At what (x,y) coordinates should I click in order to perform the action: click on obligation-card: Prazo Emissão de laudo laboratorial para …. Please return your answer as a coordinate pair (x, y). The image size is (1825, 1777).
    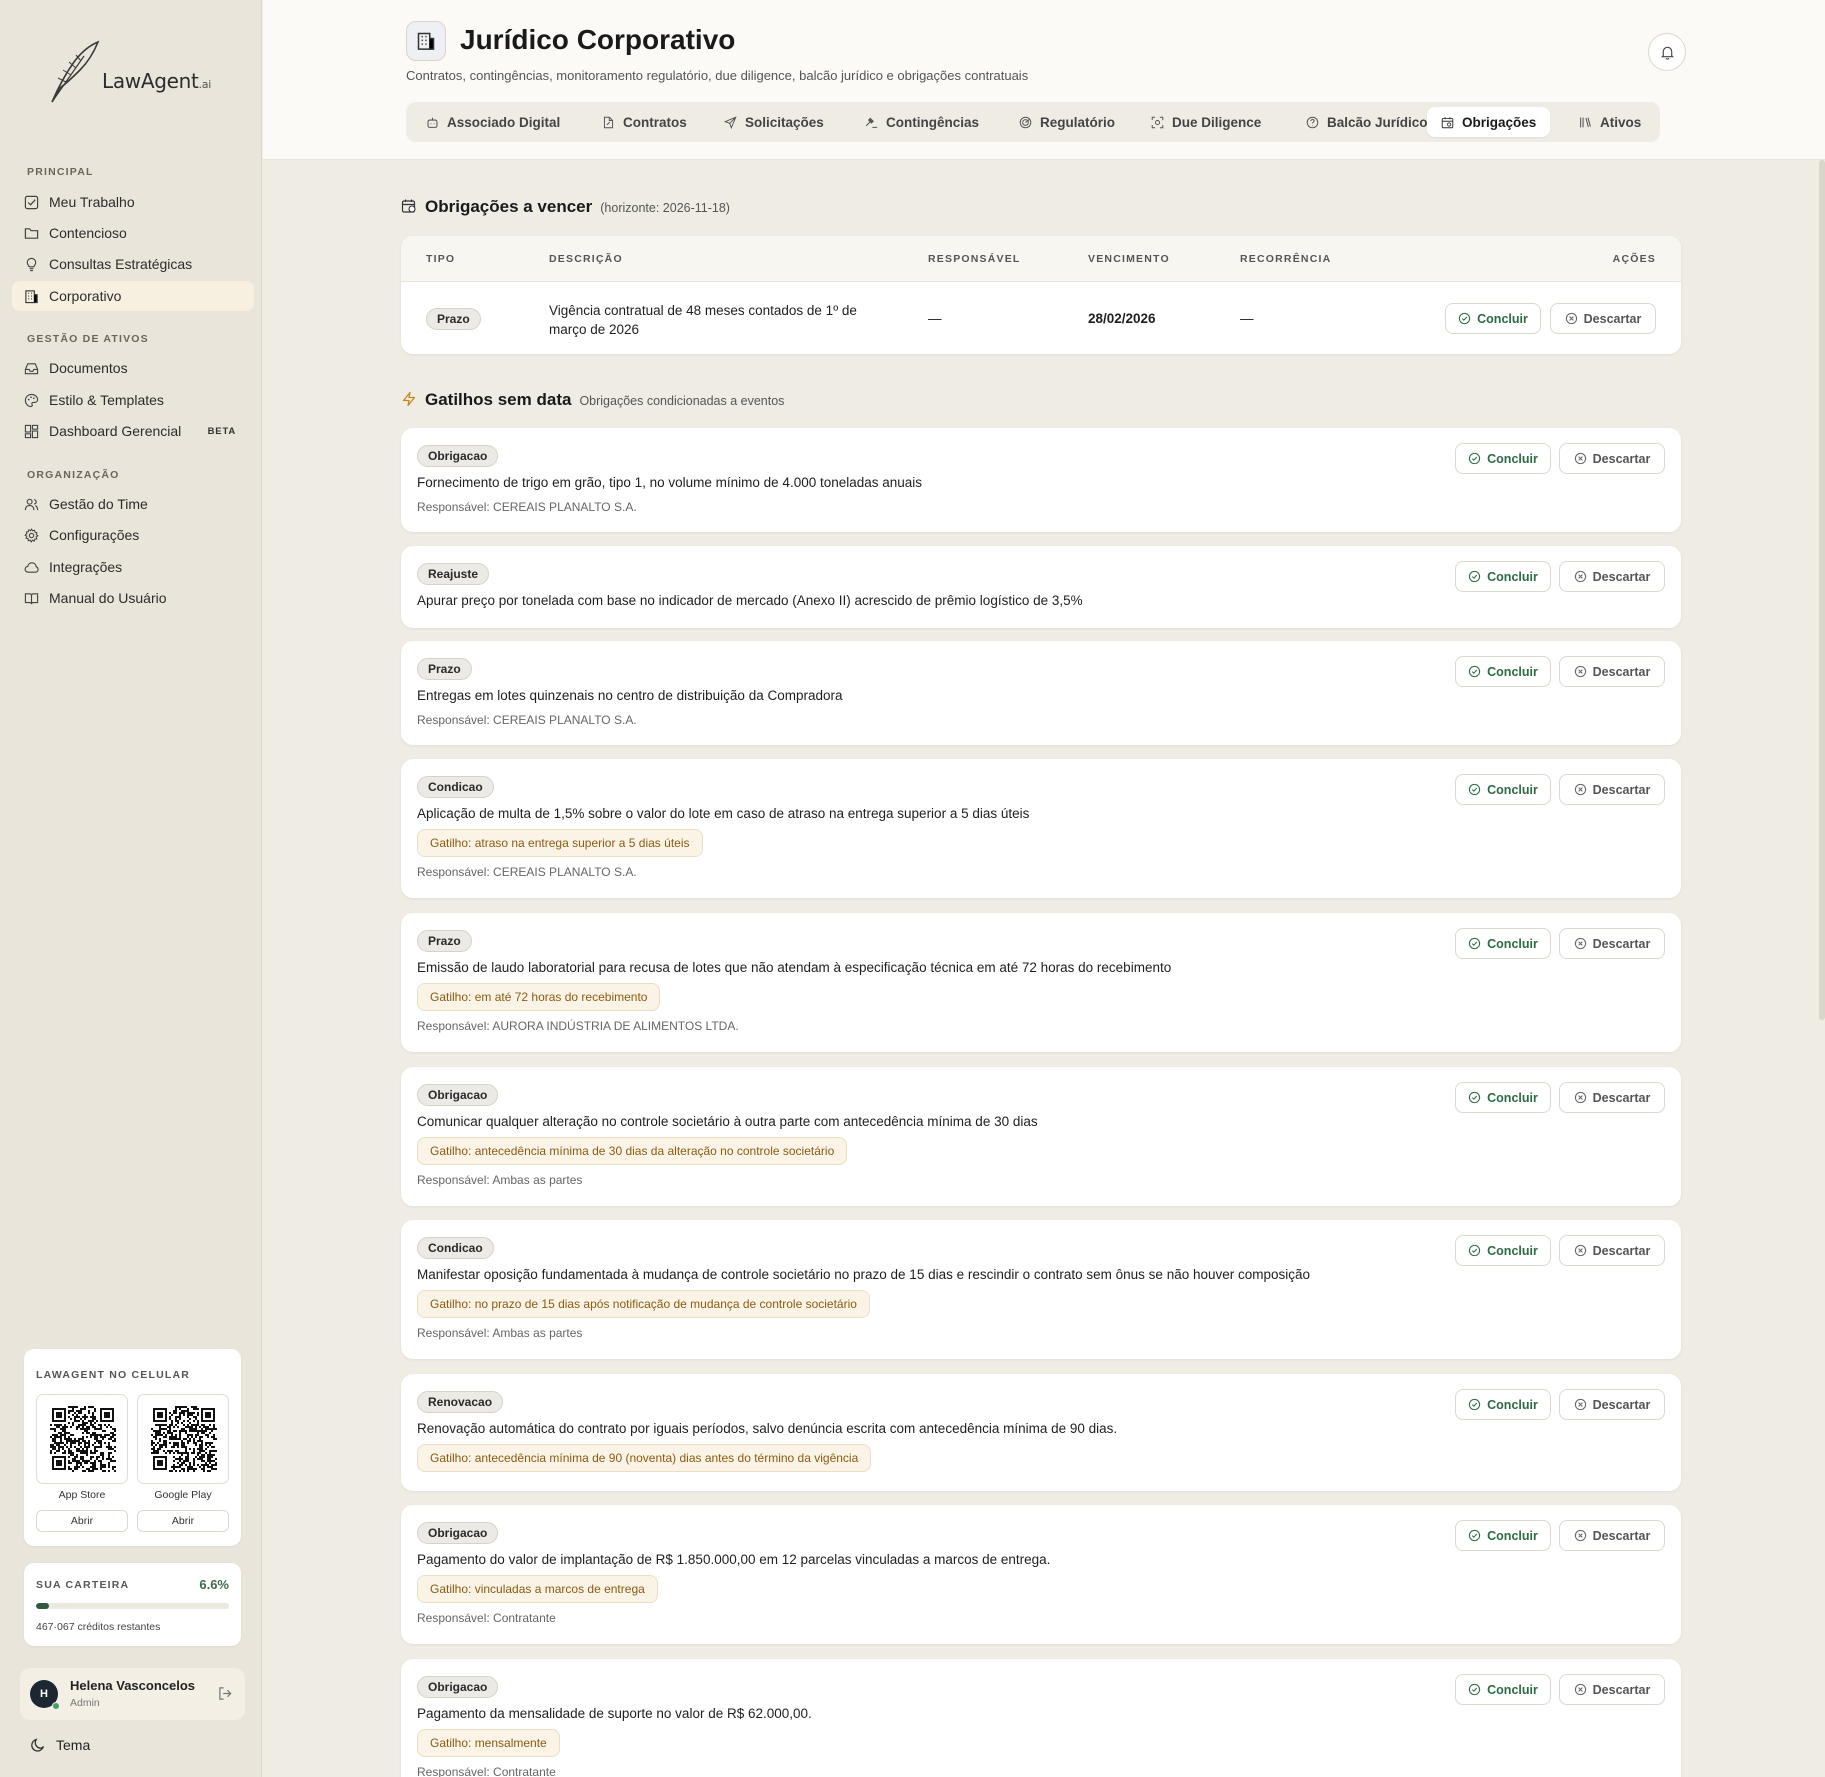
    Looking at the image, I should click on (1041, 982).